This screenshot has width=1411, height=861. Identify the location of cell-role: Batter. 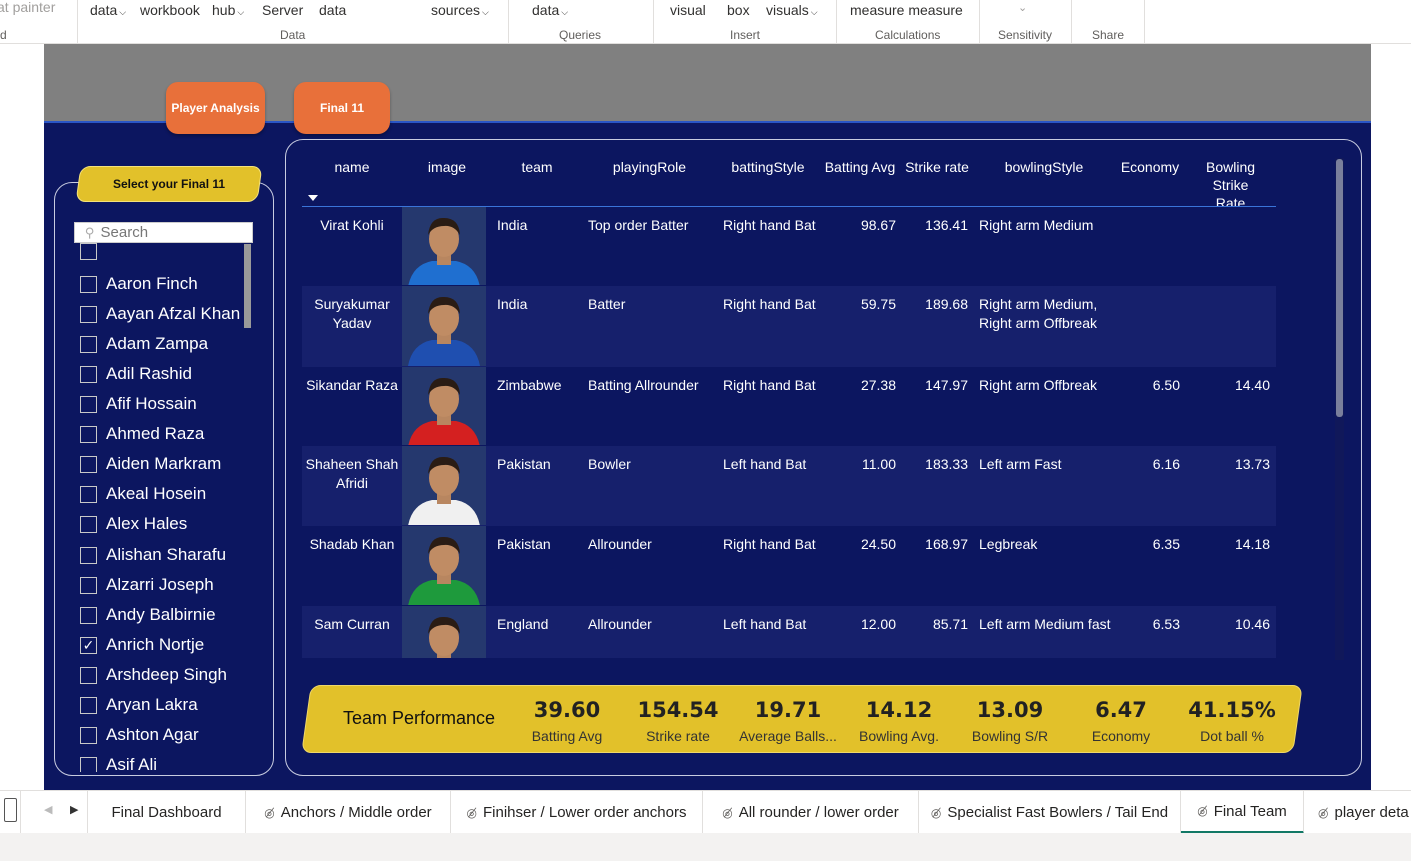
(607, 304).